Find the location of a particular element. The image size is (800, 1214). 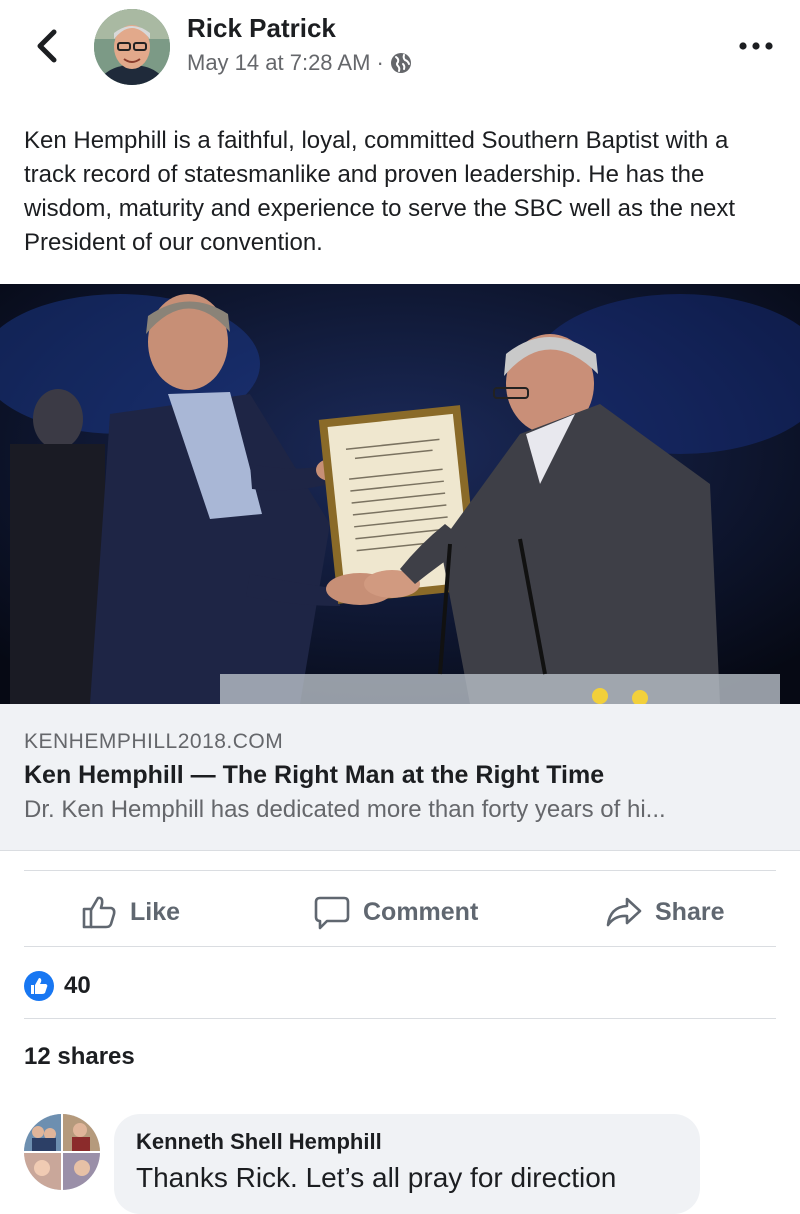

globe-icon is located at coordinates (400, 63).